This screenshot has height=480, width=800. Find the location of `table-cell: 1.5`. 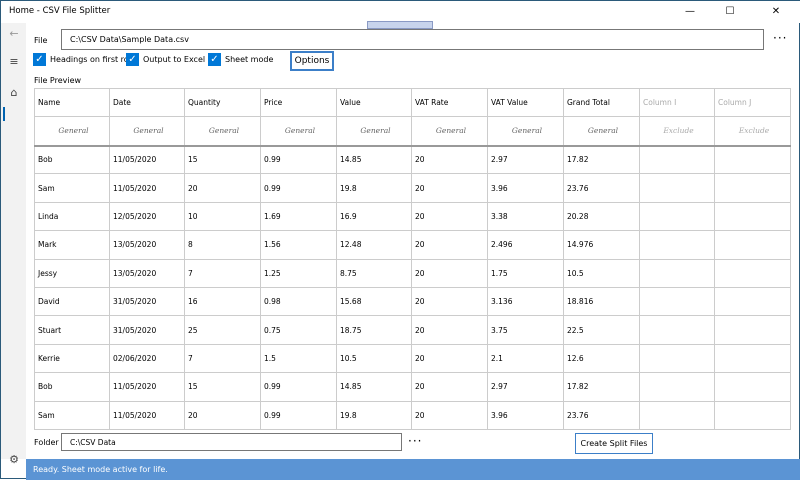

table-cell: 1.5 is located at coordinates (298, 358).